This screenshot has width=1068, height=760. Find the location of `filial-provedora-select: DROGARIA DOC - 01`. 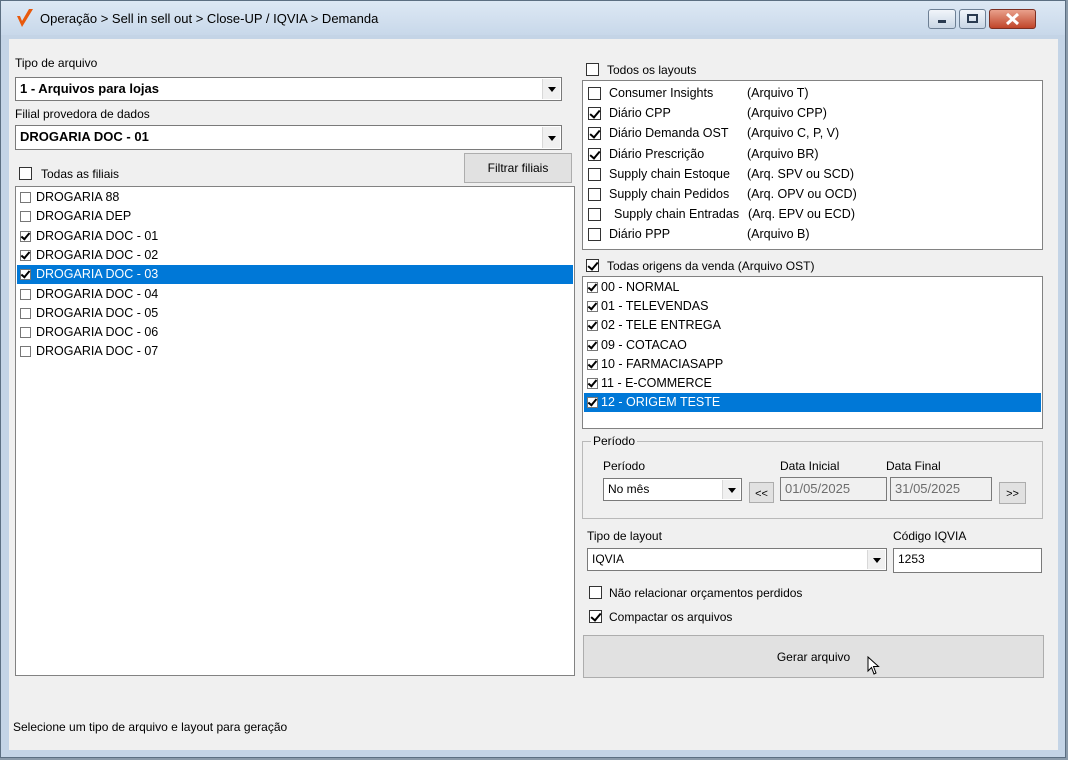

filial-provedora-select: DROGARIA DOC - 01 is located at coordinates (288, 137).